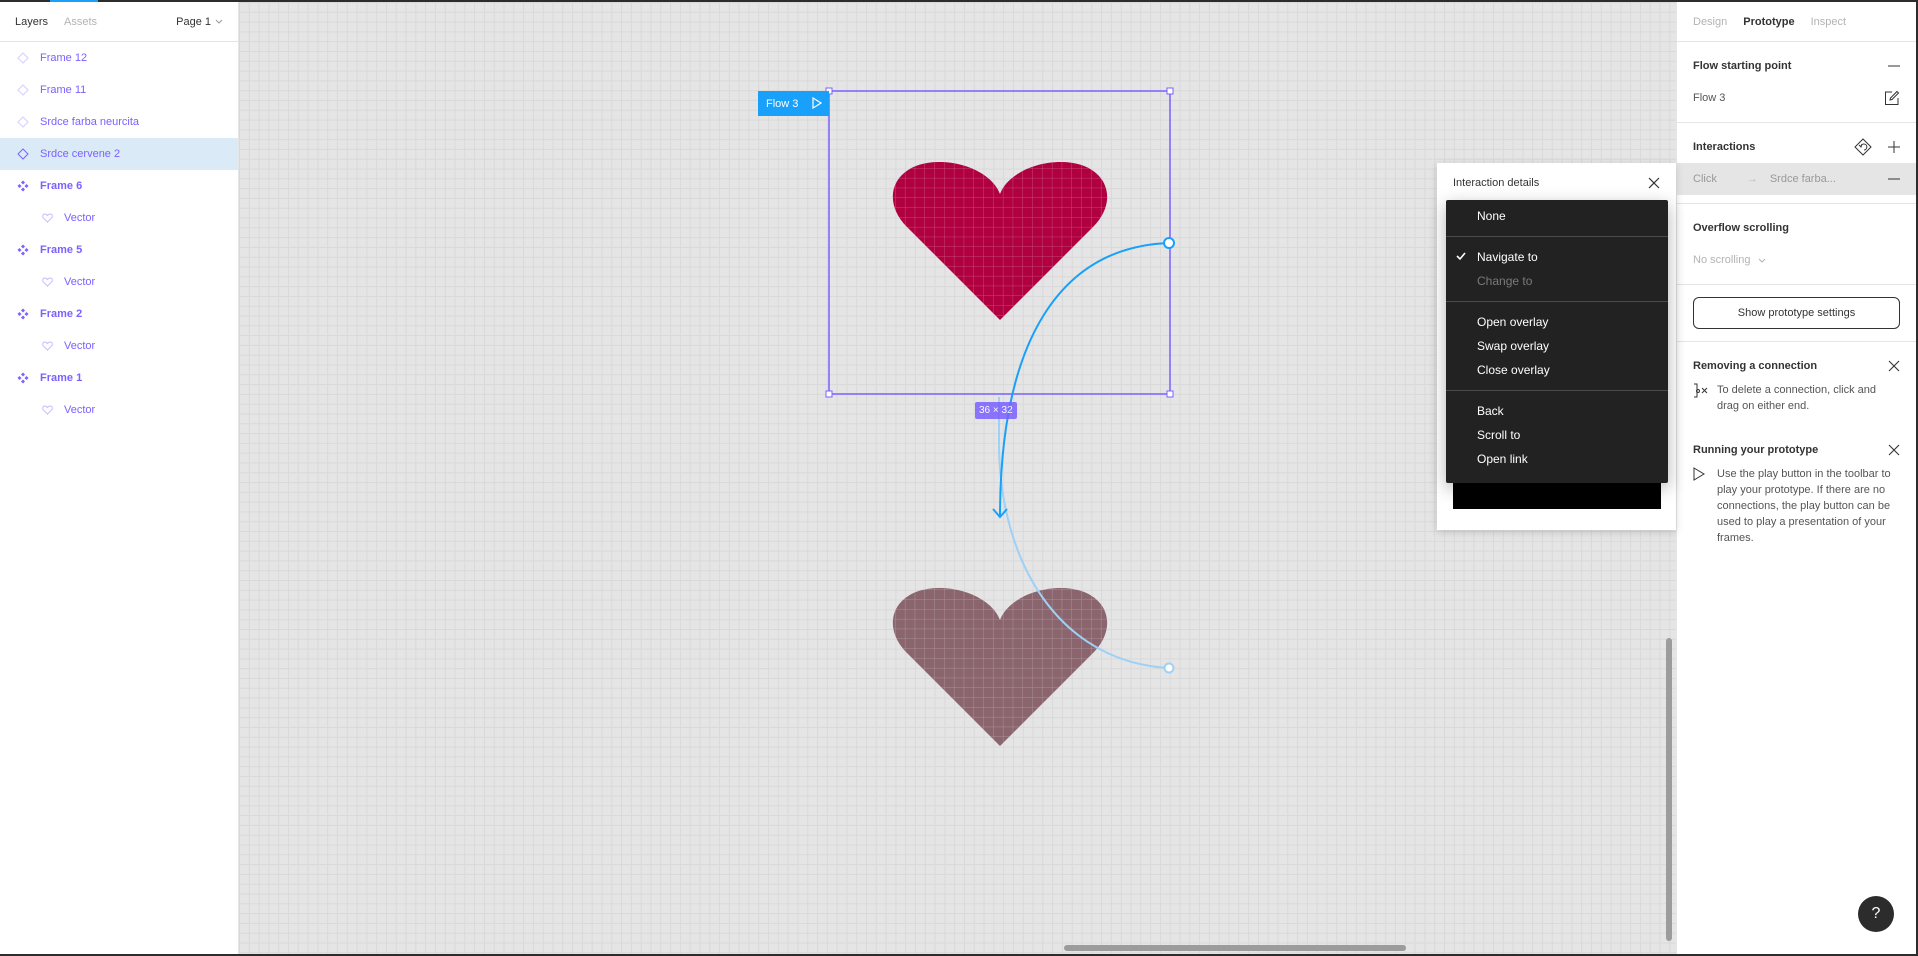  Describe the element at coordinates (1768, 22) in the screenshot. I see `tab-prototype: Prototype` at that location.